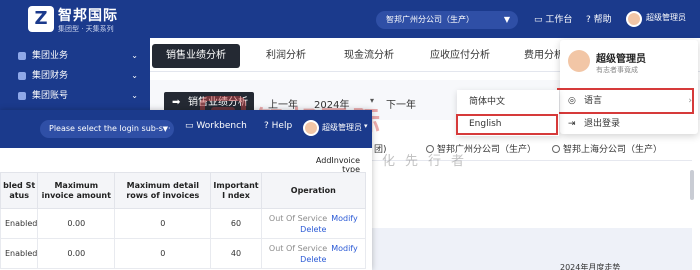 Image resolution: width=700 pixels, height=270 pixels. I want to click on sidebar-item-label: 集团财务, so click(50, 76).